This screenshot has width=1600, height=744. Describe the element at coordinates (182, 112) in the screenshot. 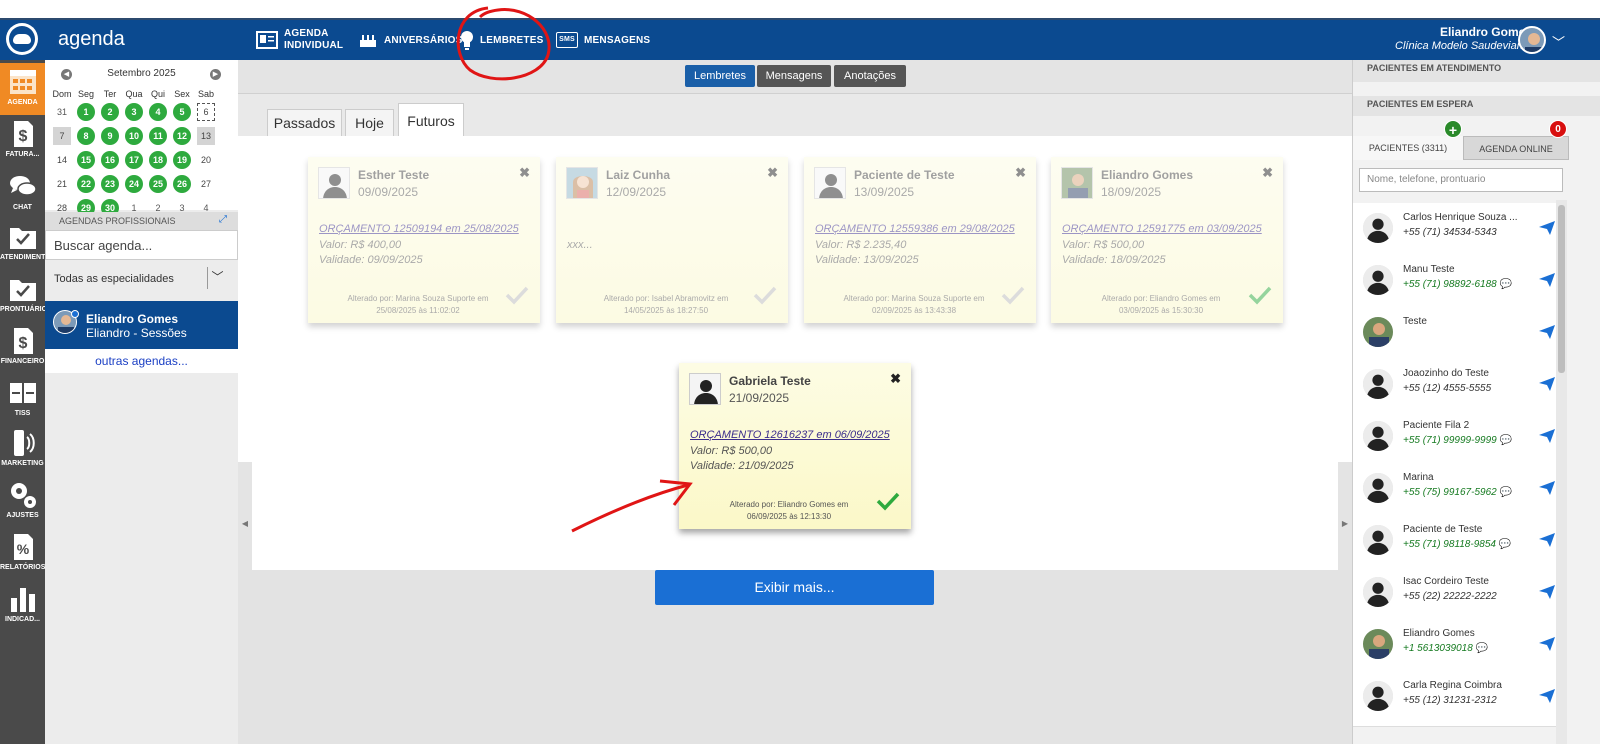

I see `calendar-day: 5` at that location.